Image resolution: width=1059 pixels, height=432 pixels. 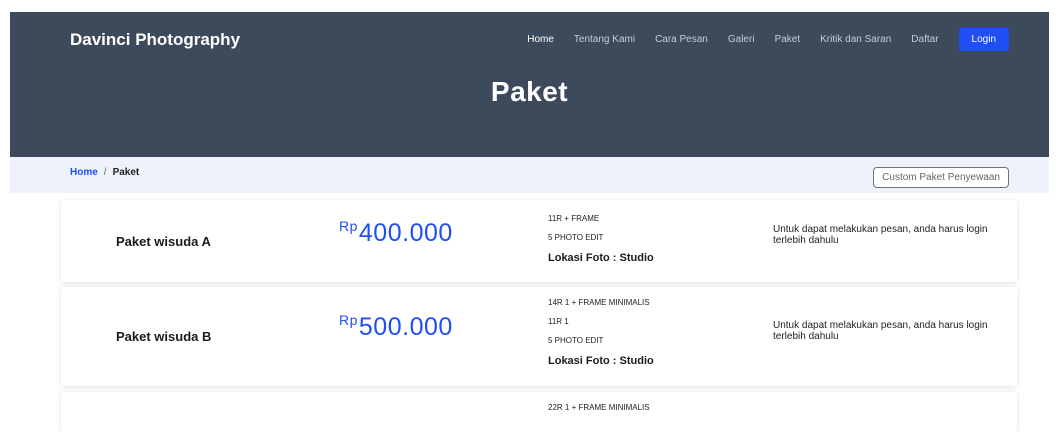 What do you see at coordinates (84, 172) in the screenshot?
I see `breadcrumb-home-link: Home` at bounding box center [84, 172].